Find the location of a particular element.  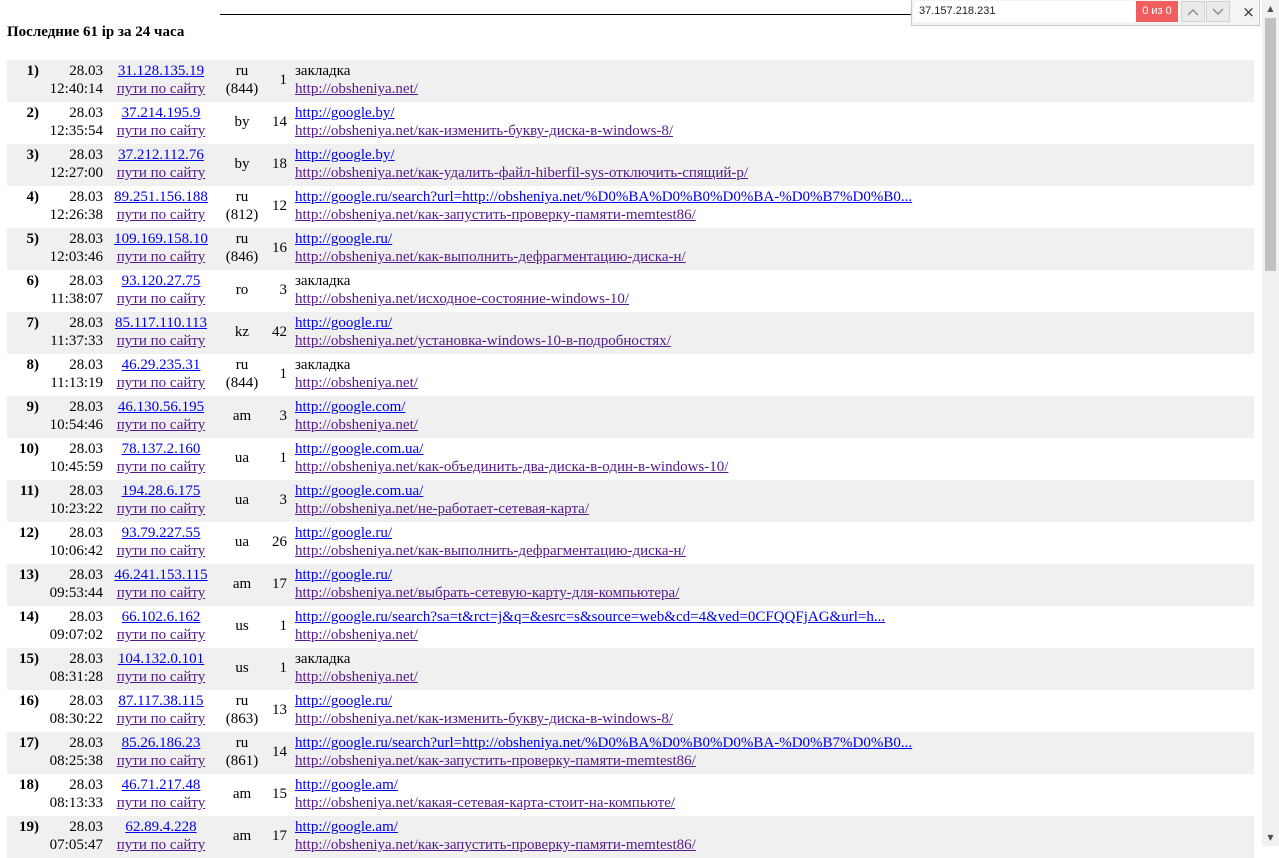

ip-cell: 194.28.6.175 пути по сайту is located at coordinates (161, 500).